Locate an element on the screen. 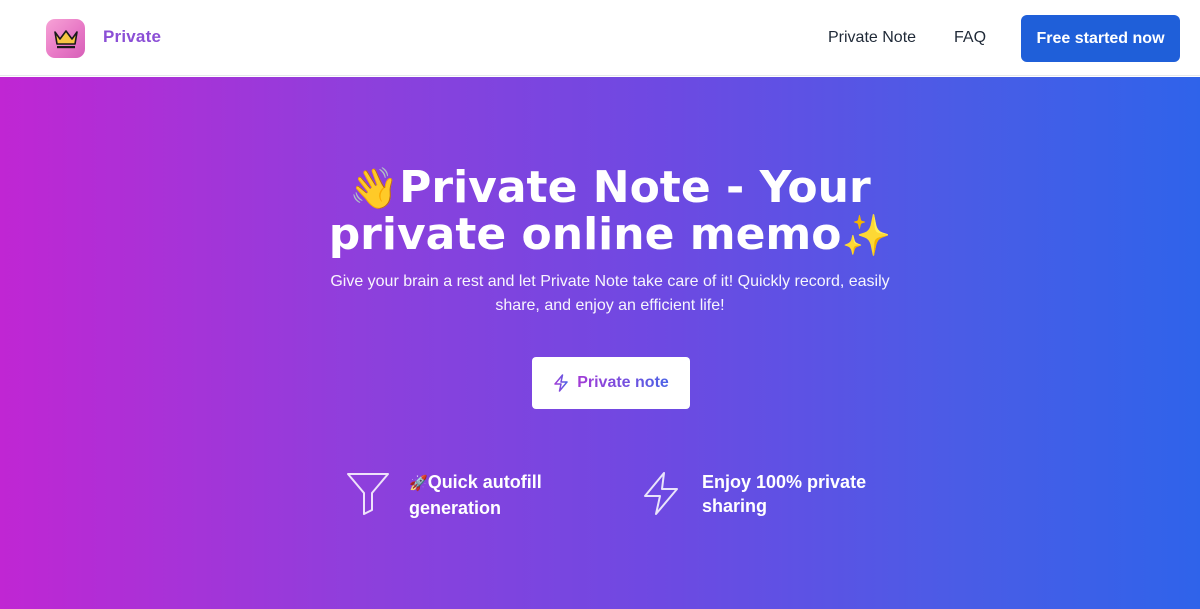  waving-hand-emoji-icon: 👋 is located at coordinates (374, 189).